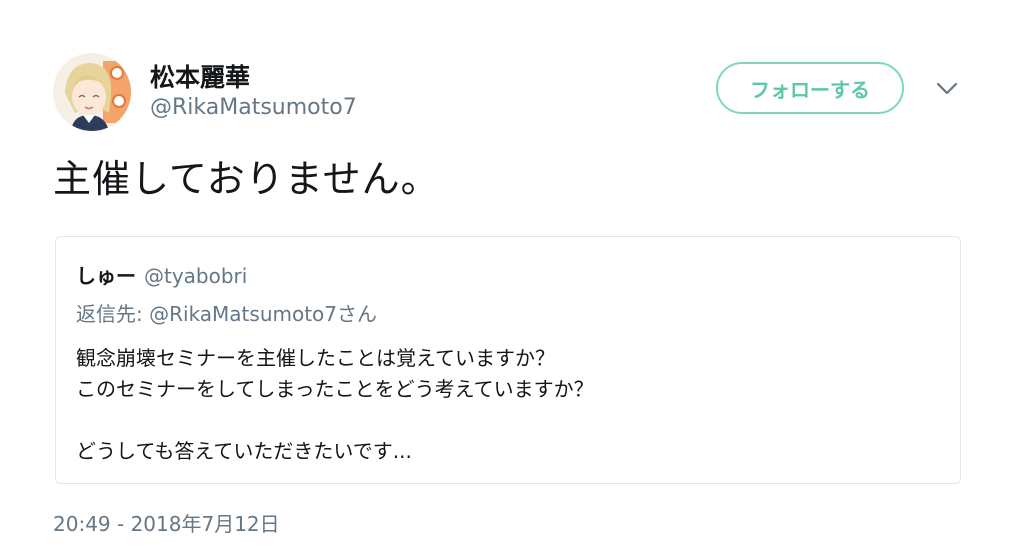 Image resolution: width=1024 pixels, height=553 pixels. I want to click on quote-author-name: しゅー, so click(106, 276).